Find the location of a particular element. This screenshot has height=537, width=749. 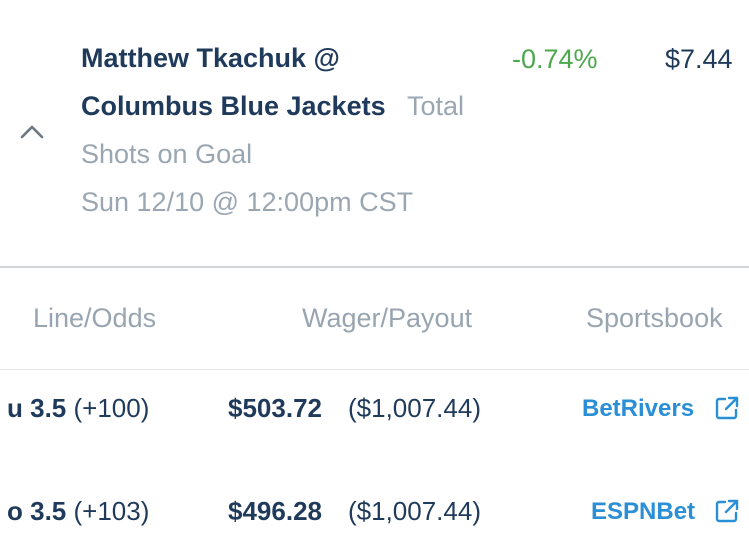

wager-amount: $496.28 is located at coordinates (275, 511).